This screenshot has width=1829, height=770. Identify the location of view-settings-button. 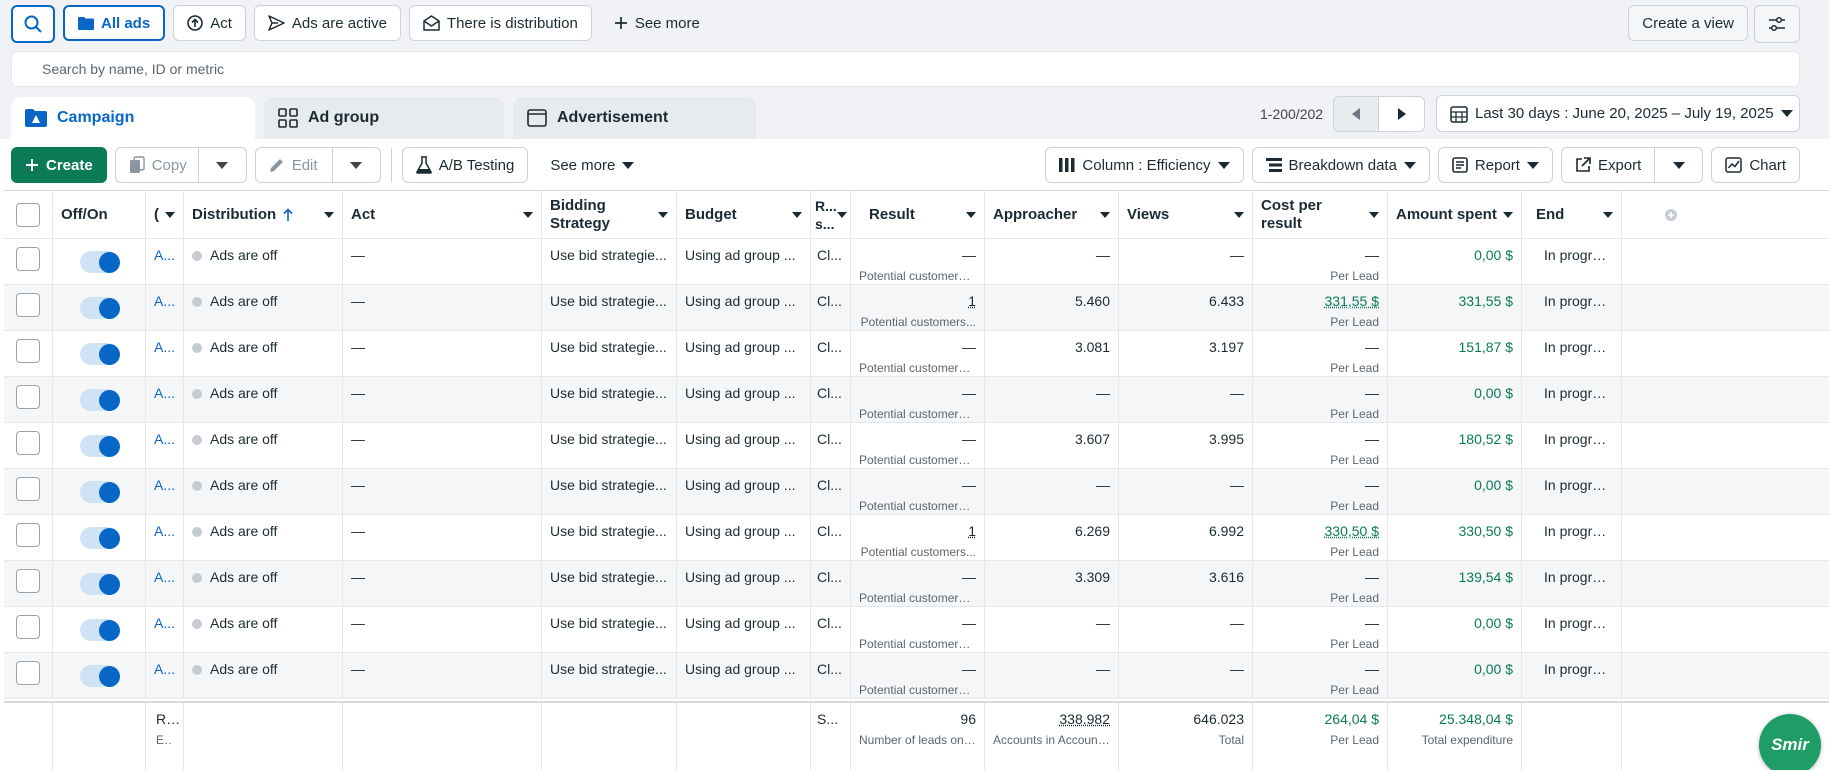
(1777, 24).